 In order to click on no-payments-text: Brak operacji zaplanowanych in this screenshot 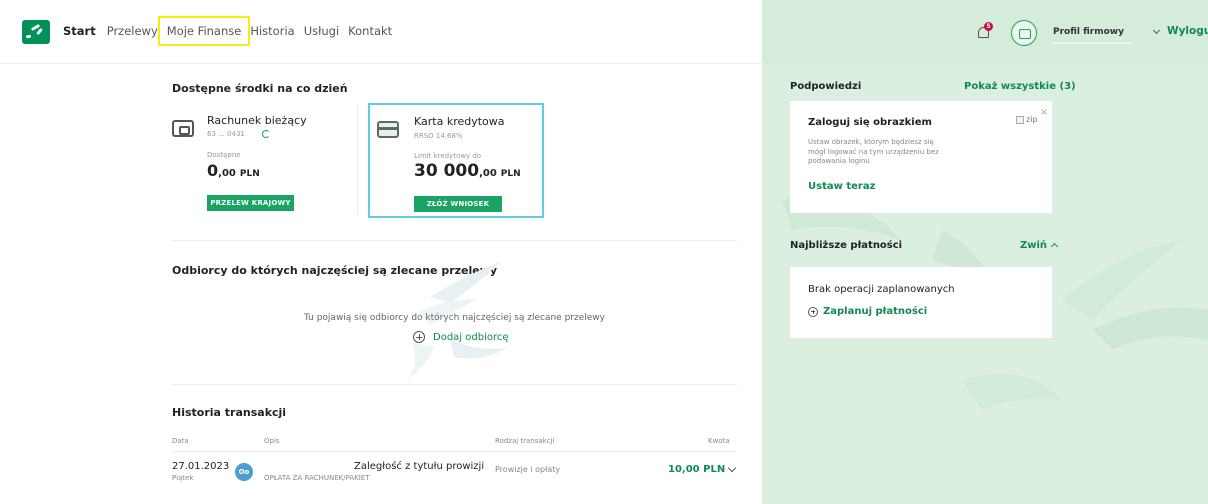, I will do `click(881, 289)`.